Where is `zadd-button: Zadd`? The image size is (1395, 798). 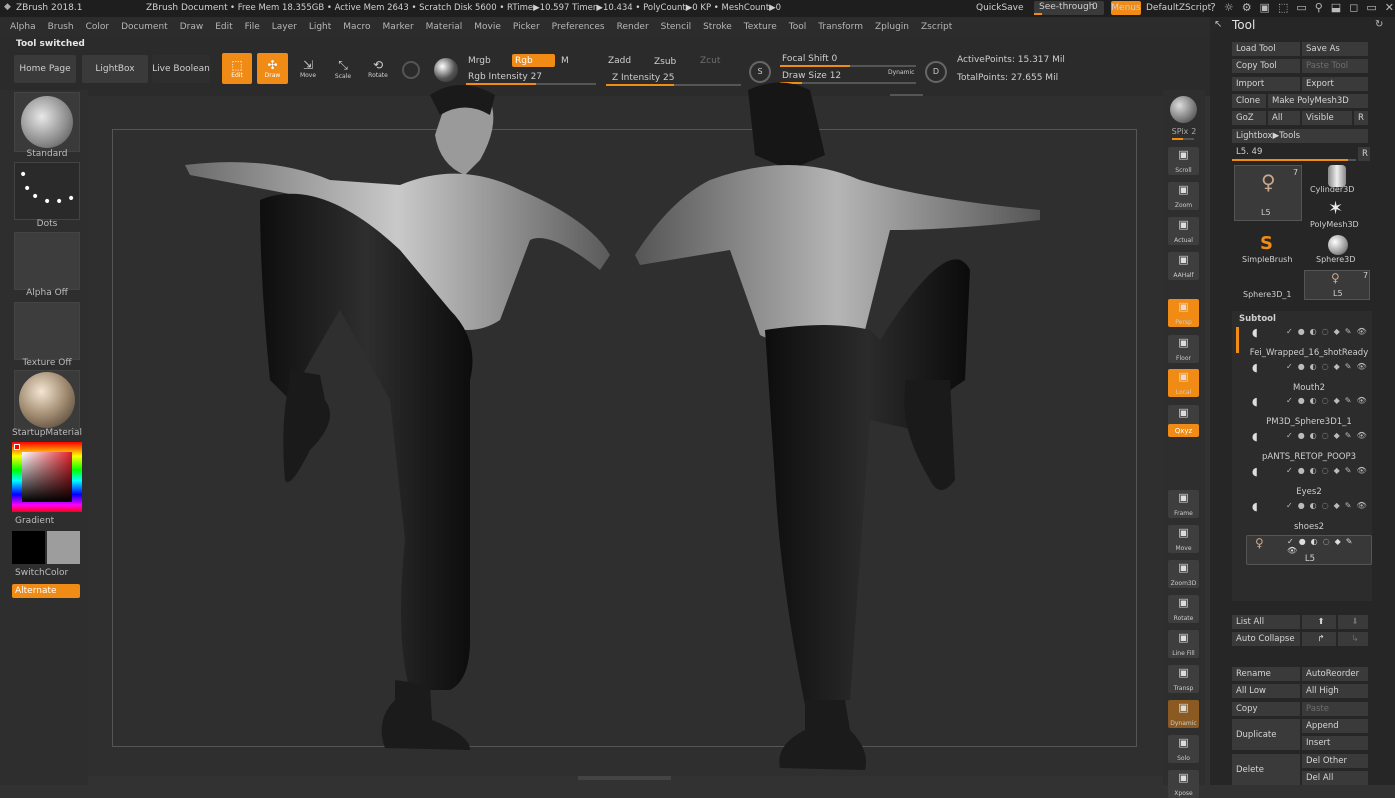
zadd-button: Zadd is located at coordinates (619, 61).